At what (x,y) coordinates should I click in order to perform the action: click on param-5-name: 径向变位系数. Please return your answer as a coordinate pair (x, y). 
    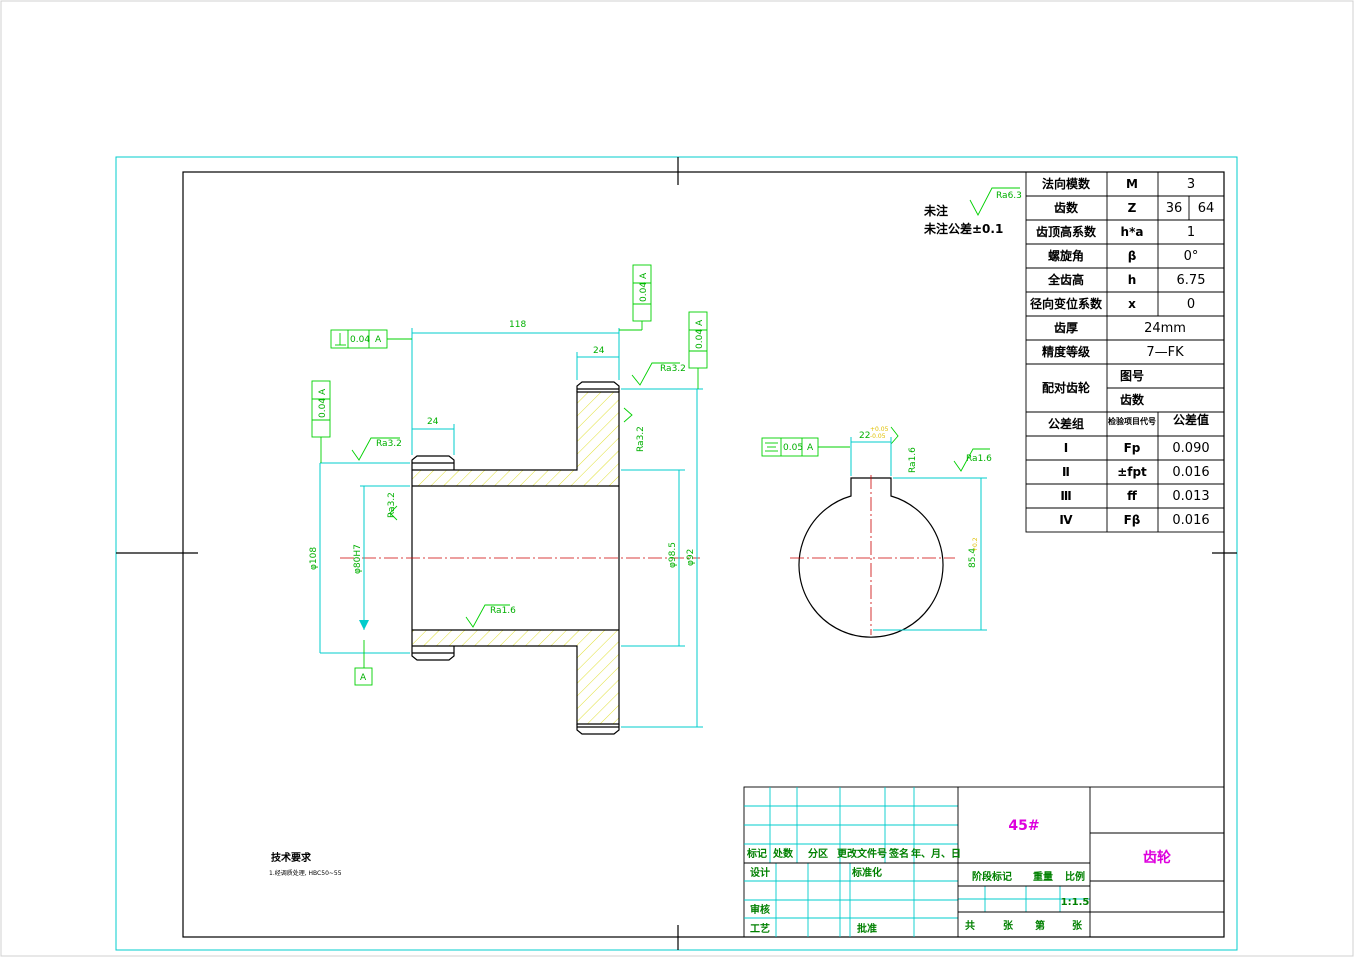
    Looking at the image, I should click on (1066, 303).